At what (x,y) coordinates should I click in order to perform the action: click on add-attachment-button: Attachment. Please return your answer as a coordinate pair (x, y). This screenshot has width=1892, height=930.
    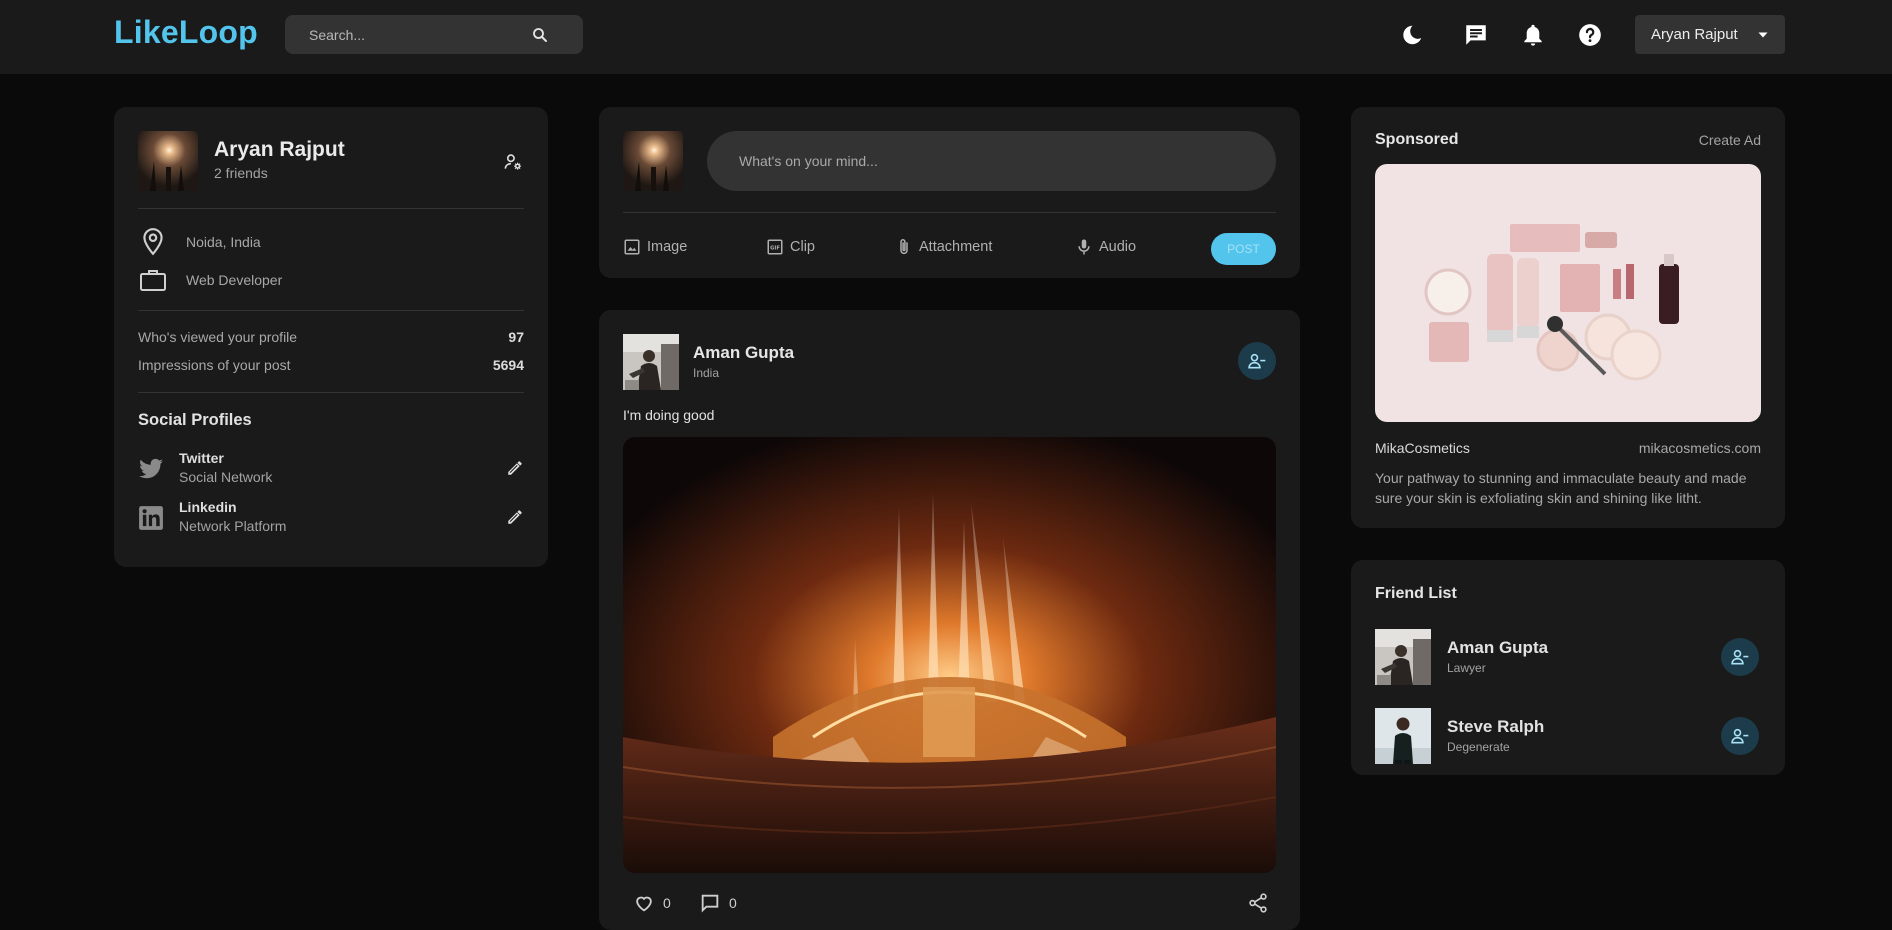
    Looking at the image, I should click on (943, 247).